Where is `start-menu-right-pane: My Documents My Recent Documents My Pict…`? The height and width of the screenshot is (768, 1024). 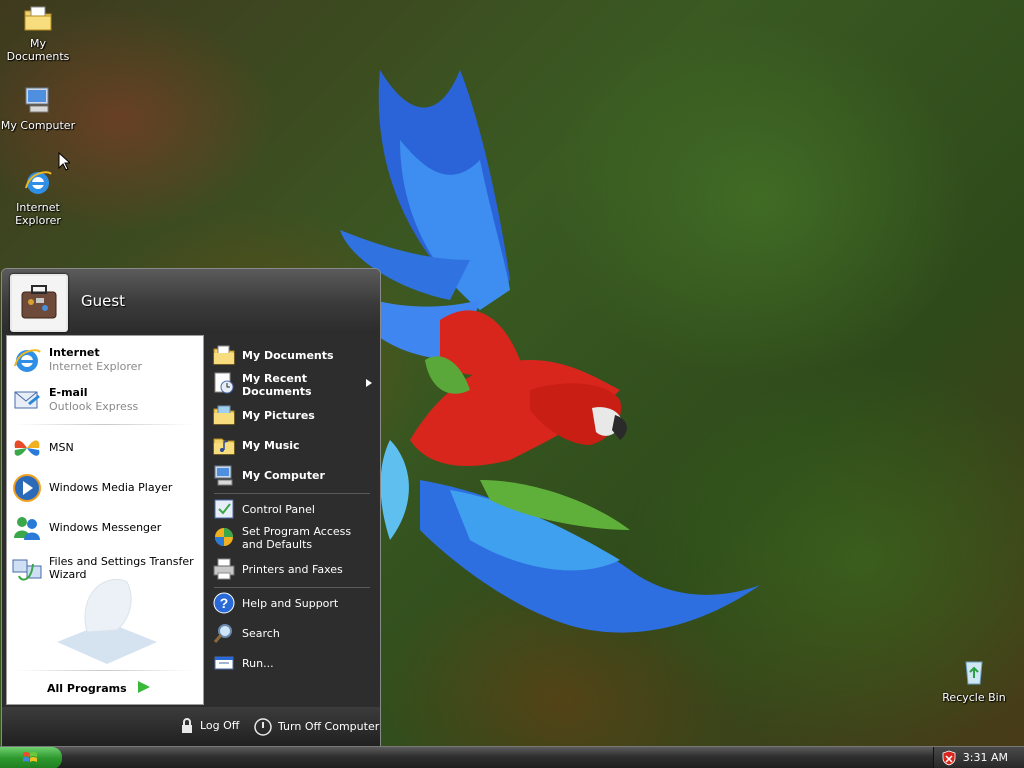 start-menu-right-pane: My Documents My Recent Documents My Pict… is located at coordinates (292, 520).